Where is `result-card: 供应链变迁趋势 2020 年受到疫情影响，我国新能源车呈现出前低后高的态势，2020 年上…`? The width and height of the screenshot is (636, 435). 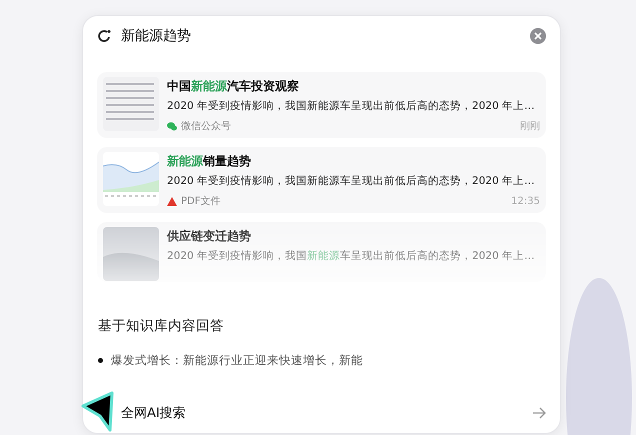
result-card: 供应链变迁趋势 2020 年受到疫情影响，我国新能源车呈现出前低后高的态势，2020 年上… is located at coordinates (321, 252).